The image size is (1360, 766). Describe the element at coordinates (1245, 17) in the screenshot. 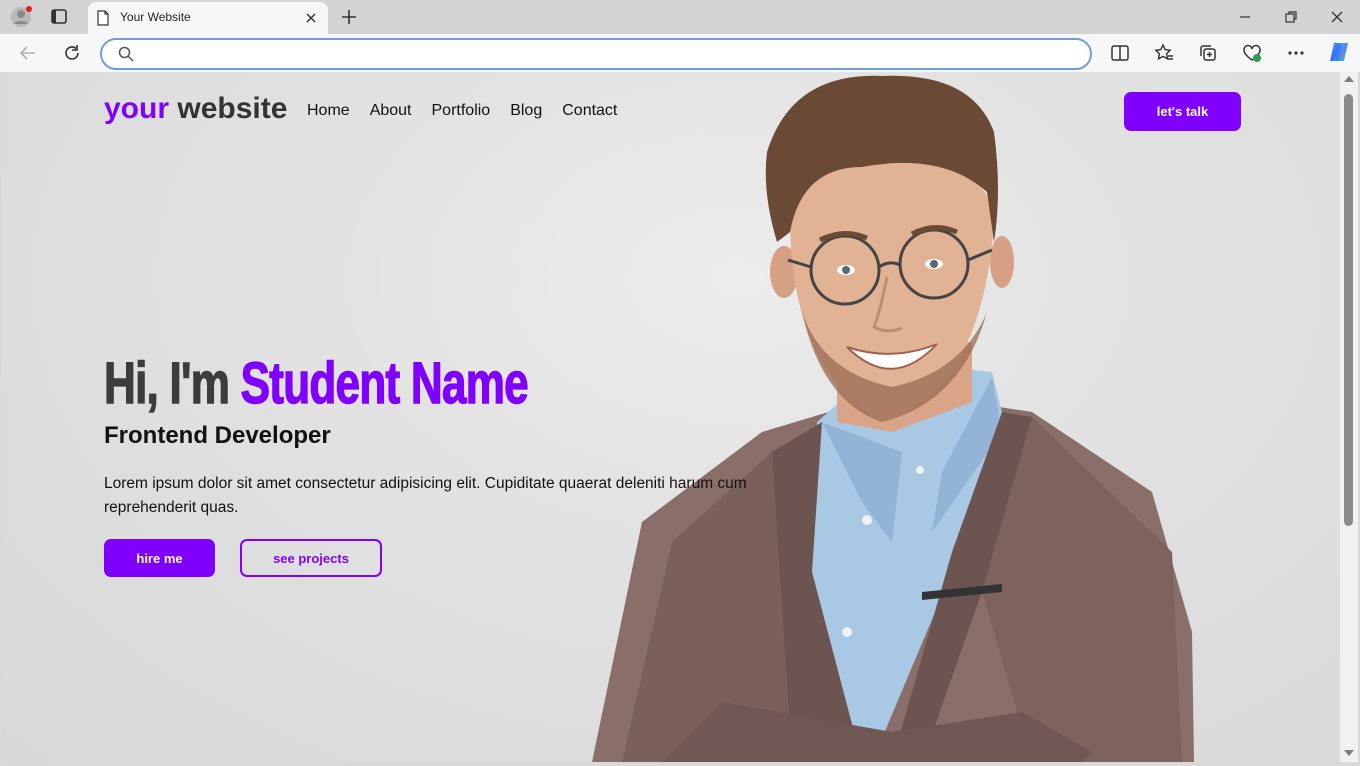

I see `minimize-icon` at that location.